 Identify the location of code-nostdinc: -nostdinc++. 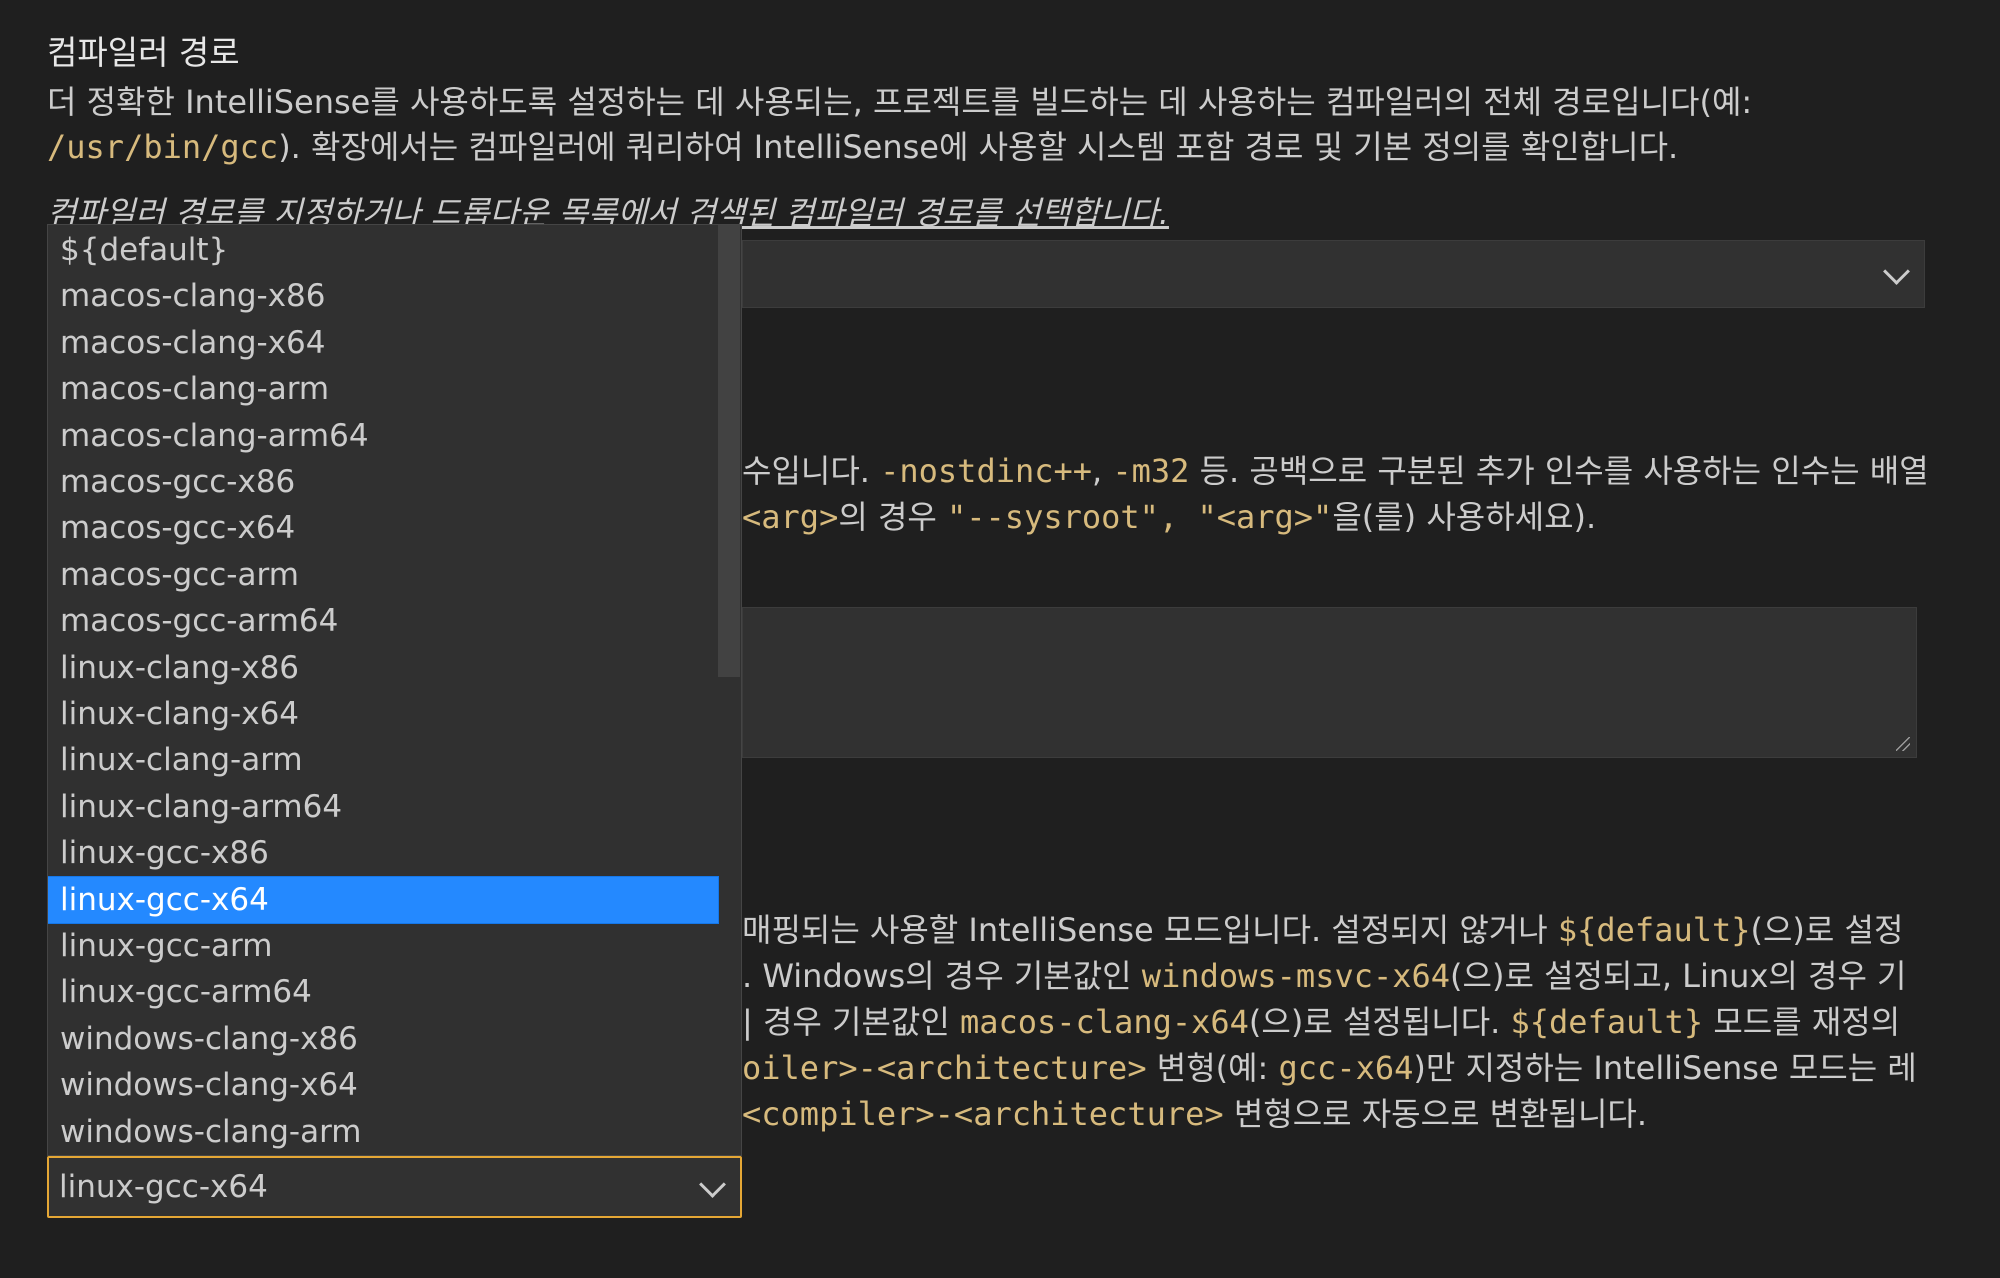
(986, 471).